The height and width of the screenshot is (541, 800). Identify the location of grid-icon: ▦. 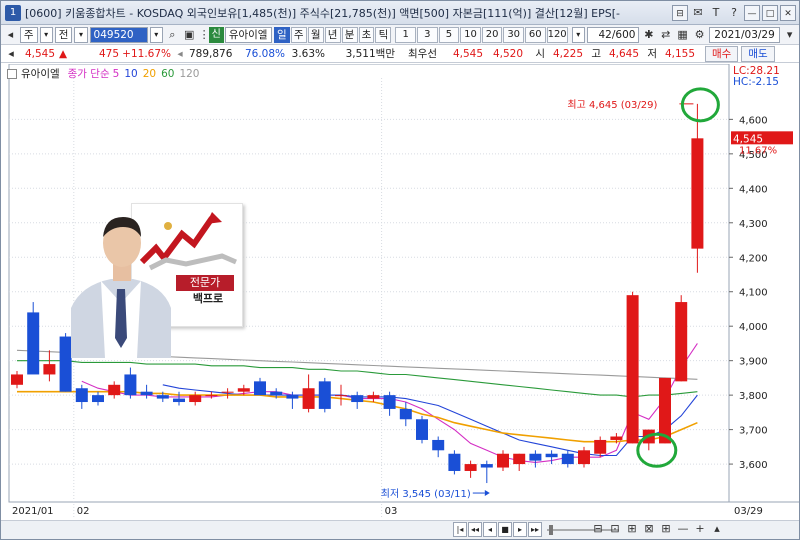
(682, 35).